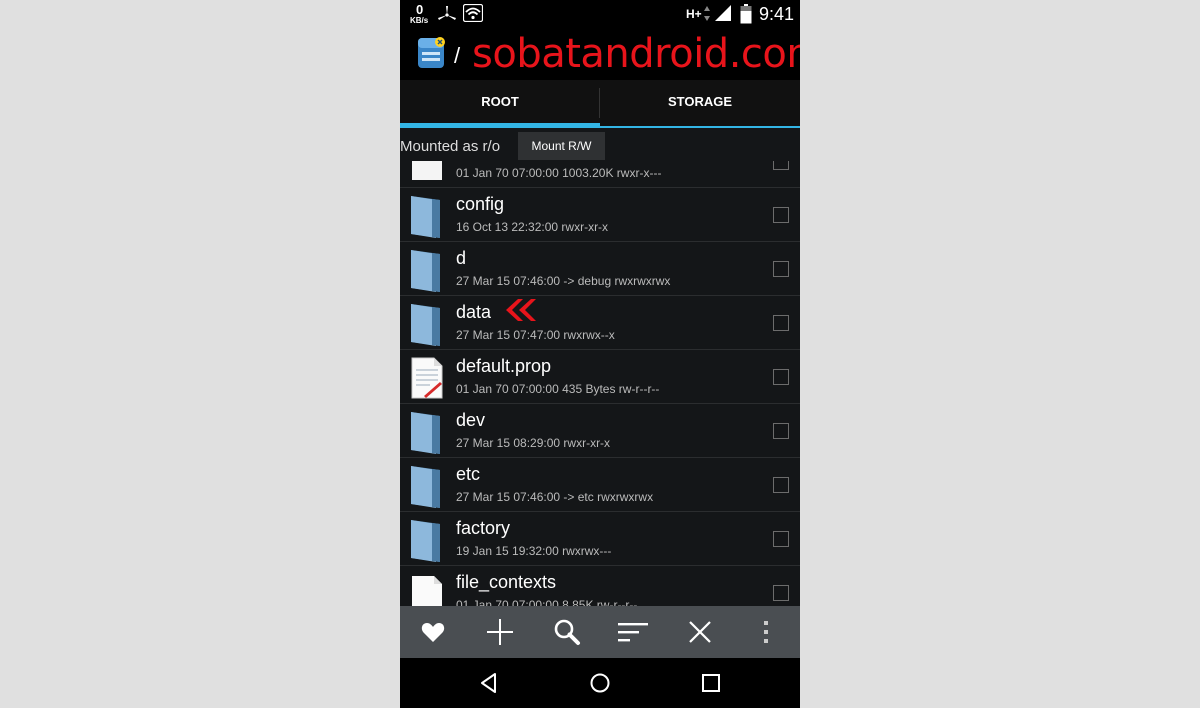  What do you see at coordinates (707, 16) in the screenshot?
I see `data-arrows-icon` at bounding box center [707, 16].